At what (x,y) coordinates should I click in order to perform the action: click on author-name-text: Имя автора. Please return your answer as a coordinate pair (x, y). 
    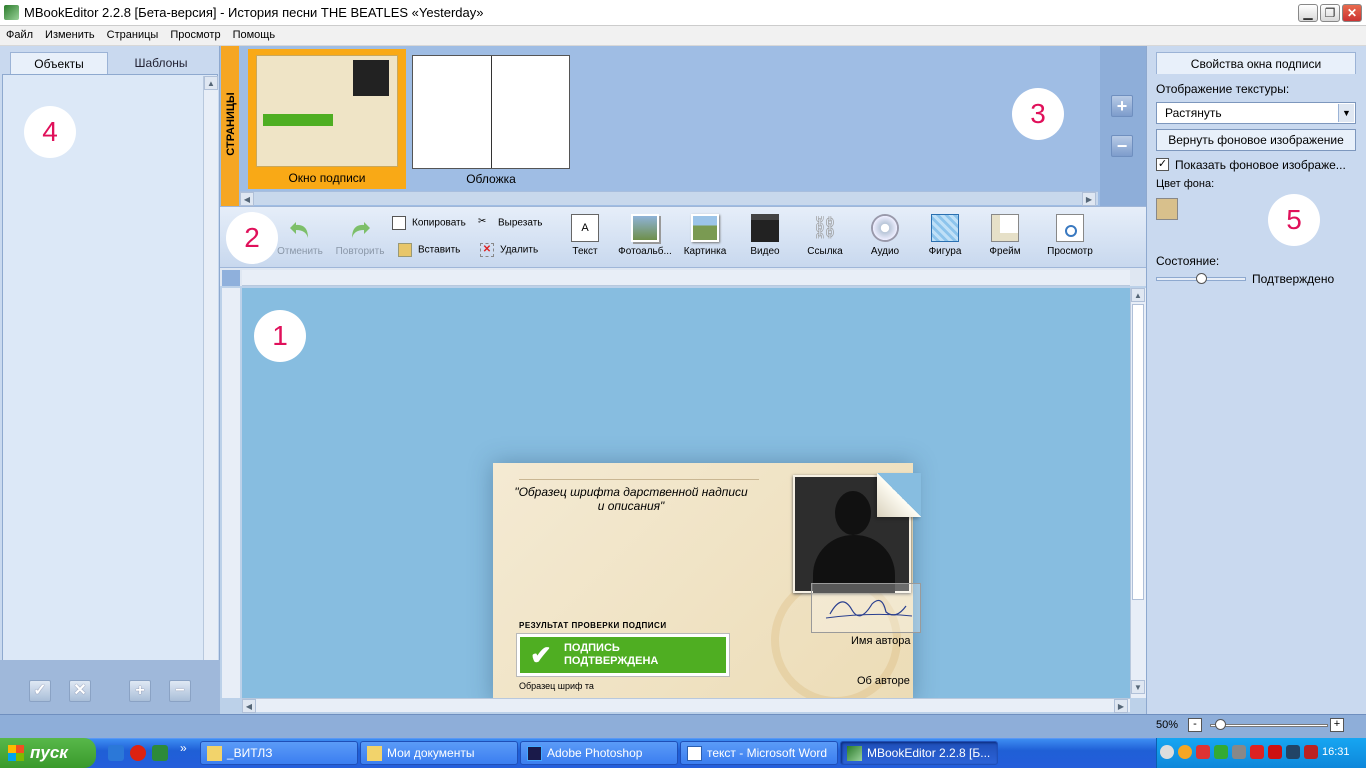
    Looking at the image, I should click on (880, 641).